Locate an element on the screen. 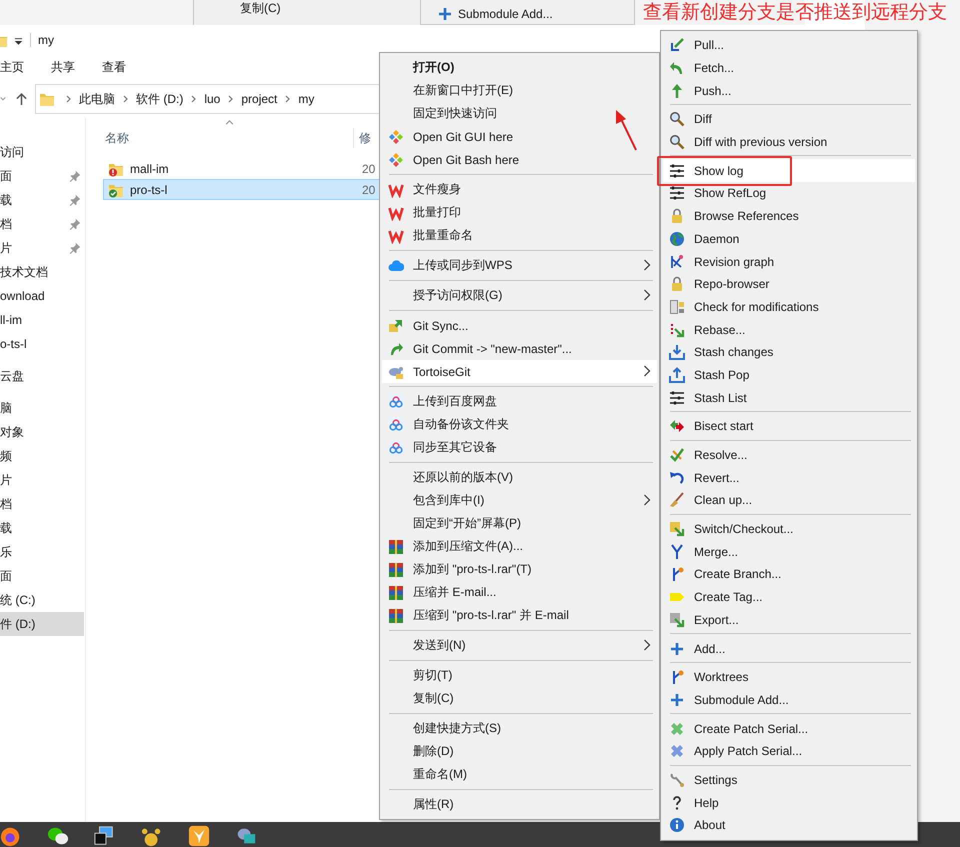 This screenshot has height=847, width=960. menu-item: 固定到“开始”屏幕(P) is located at coordinates (519, 523).